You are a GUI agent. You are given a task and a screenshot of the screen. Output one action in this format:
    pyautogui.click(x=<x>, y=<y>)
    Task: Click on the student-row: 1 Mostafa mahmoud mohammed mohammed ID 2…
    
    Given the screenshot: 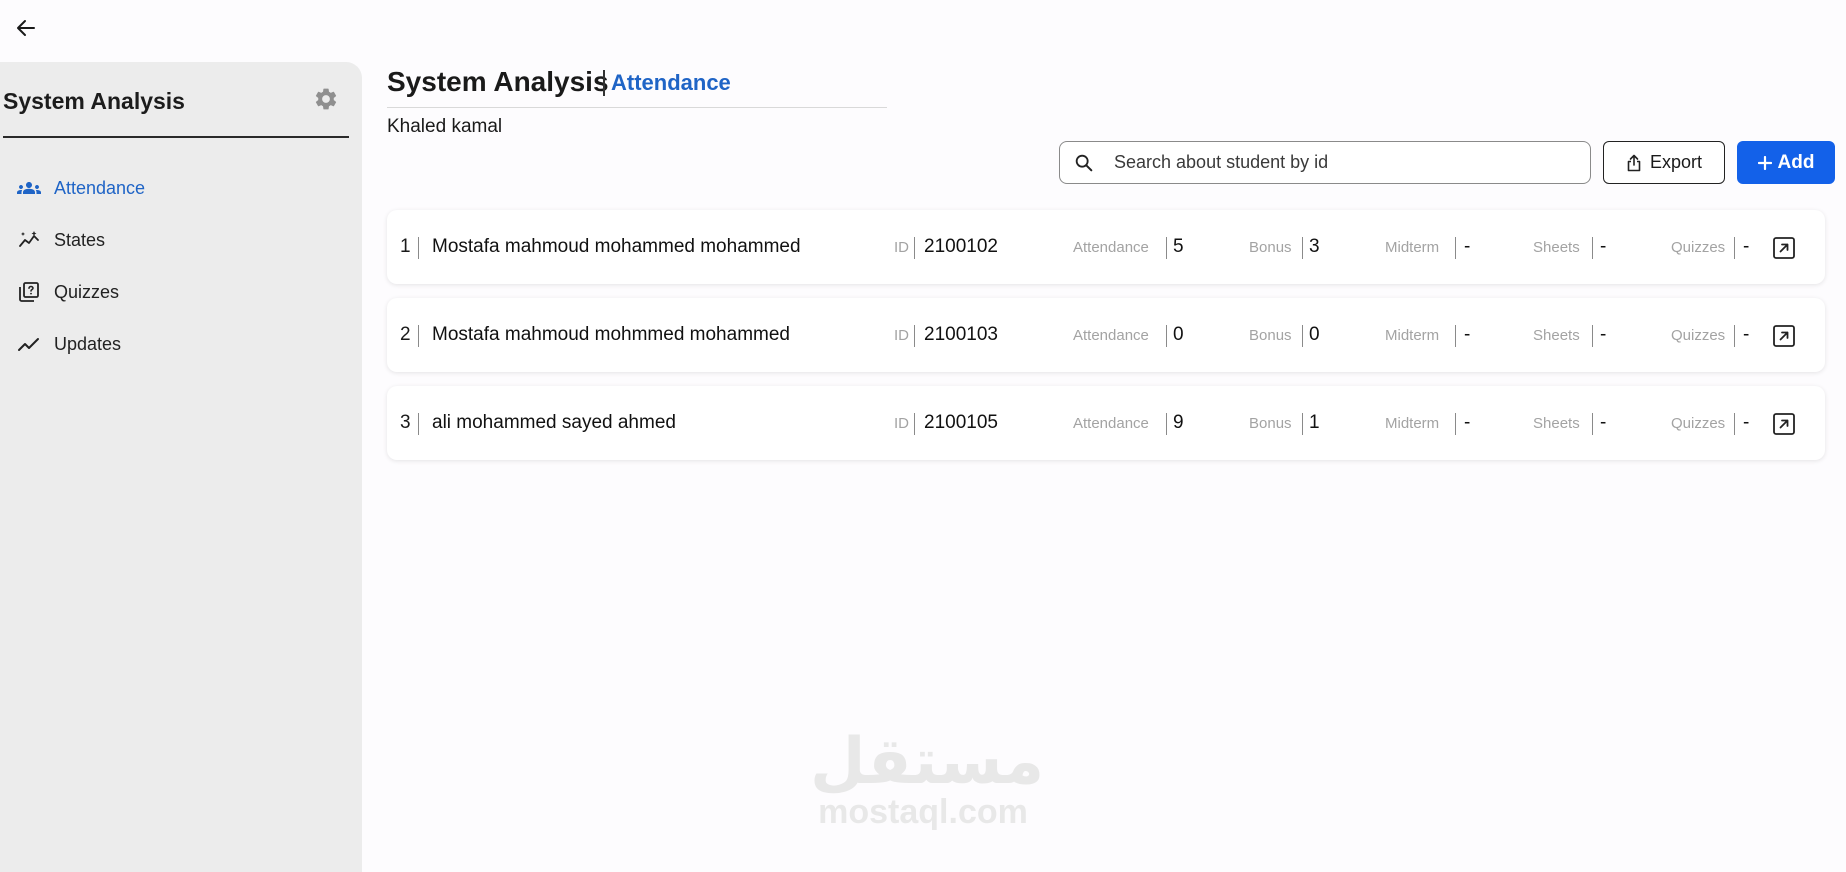 What is the action you would take?
    pyautogui.click(x=1106, y=247)
    